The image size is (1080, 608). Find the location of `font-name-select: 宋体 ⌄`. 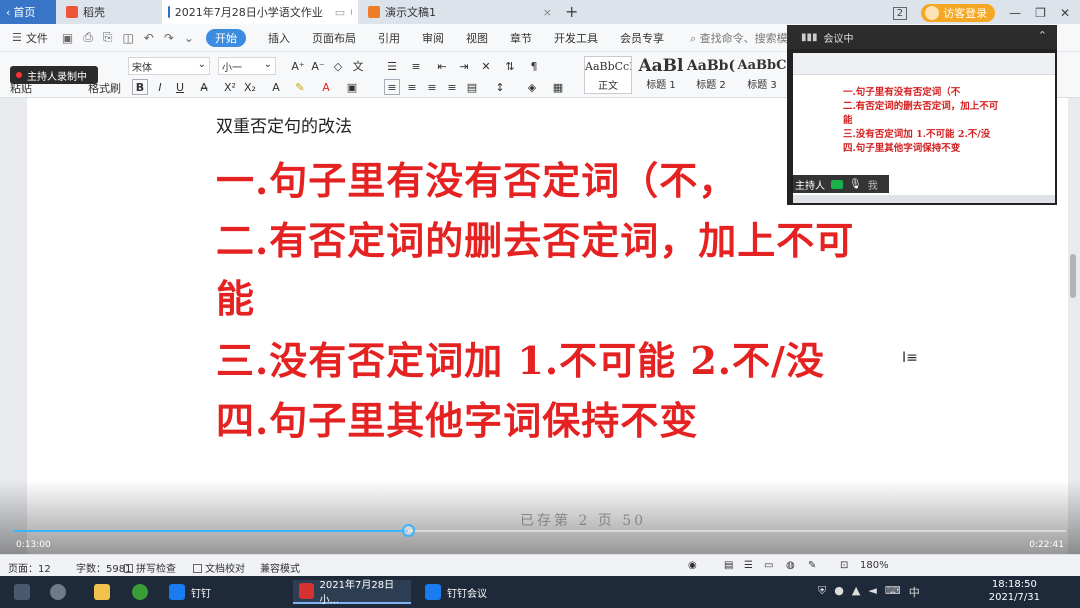

font-name-select: 宋体 ⌄ is located at coordinates (169, 66).